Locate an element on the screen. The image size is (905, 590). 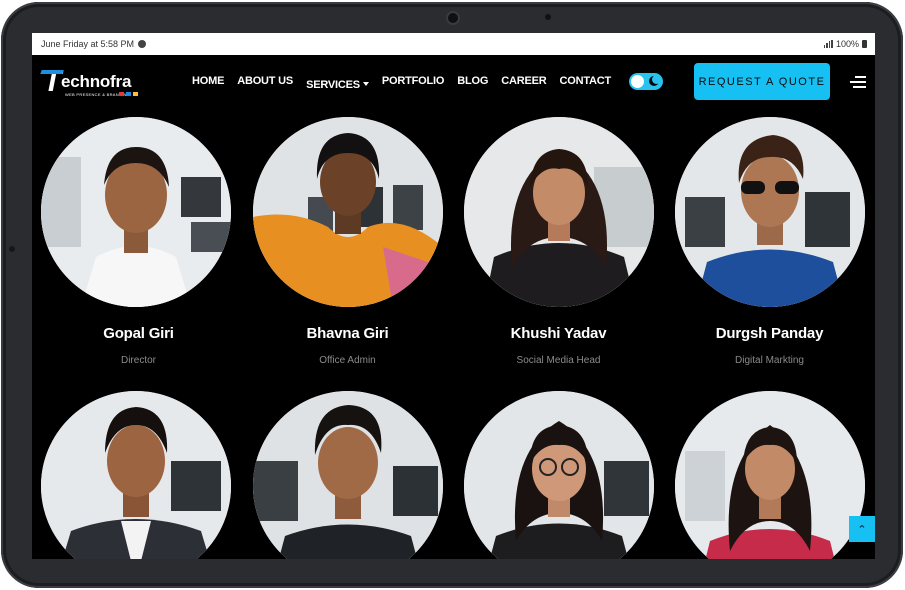
nav-services: SERVICES is located at coordinates (337, 84).